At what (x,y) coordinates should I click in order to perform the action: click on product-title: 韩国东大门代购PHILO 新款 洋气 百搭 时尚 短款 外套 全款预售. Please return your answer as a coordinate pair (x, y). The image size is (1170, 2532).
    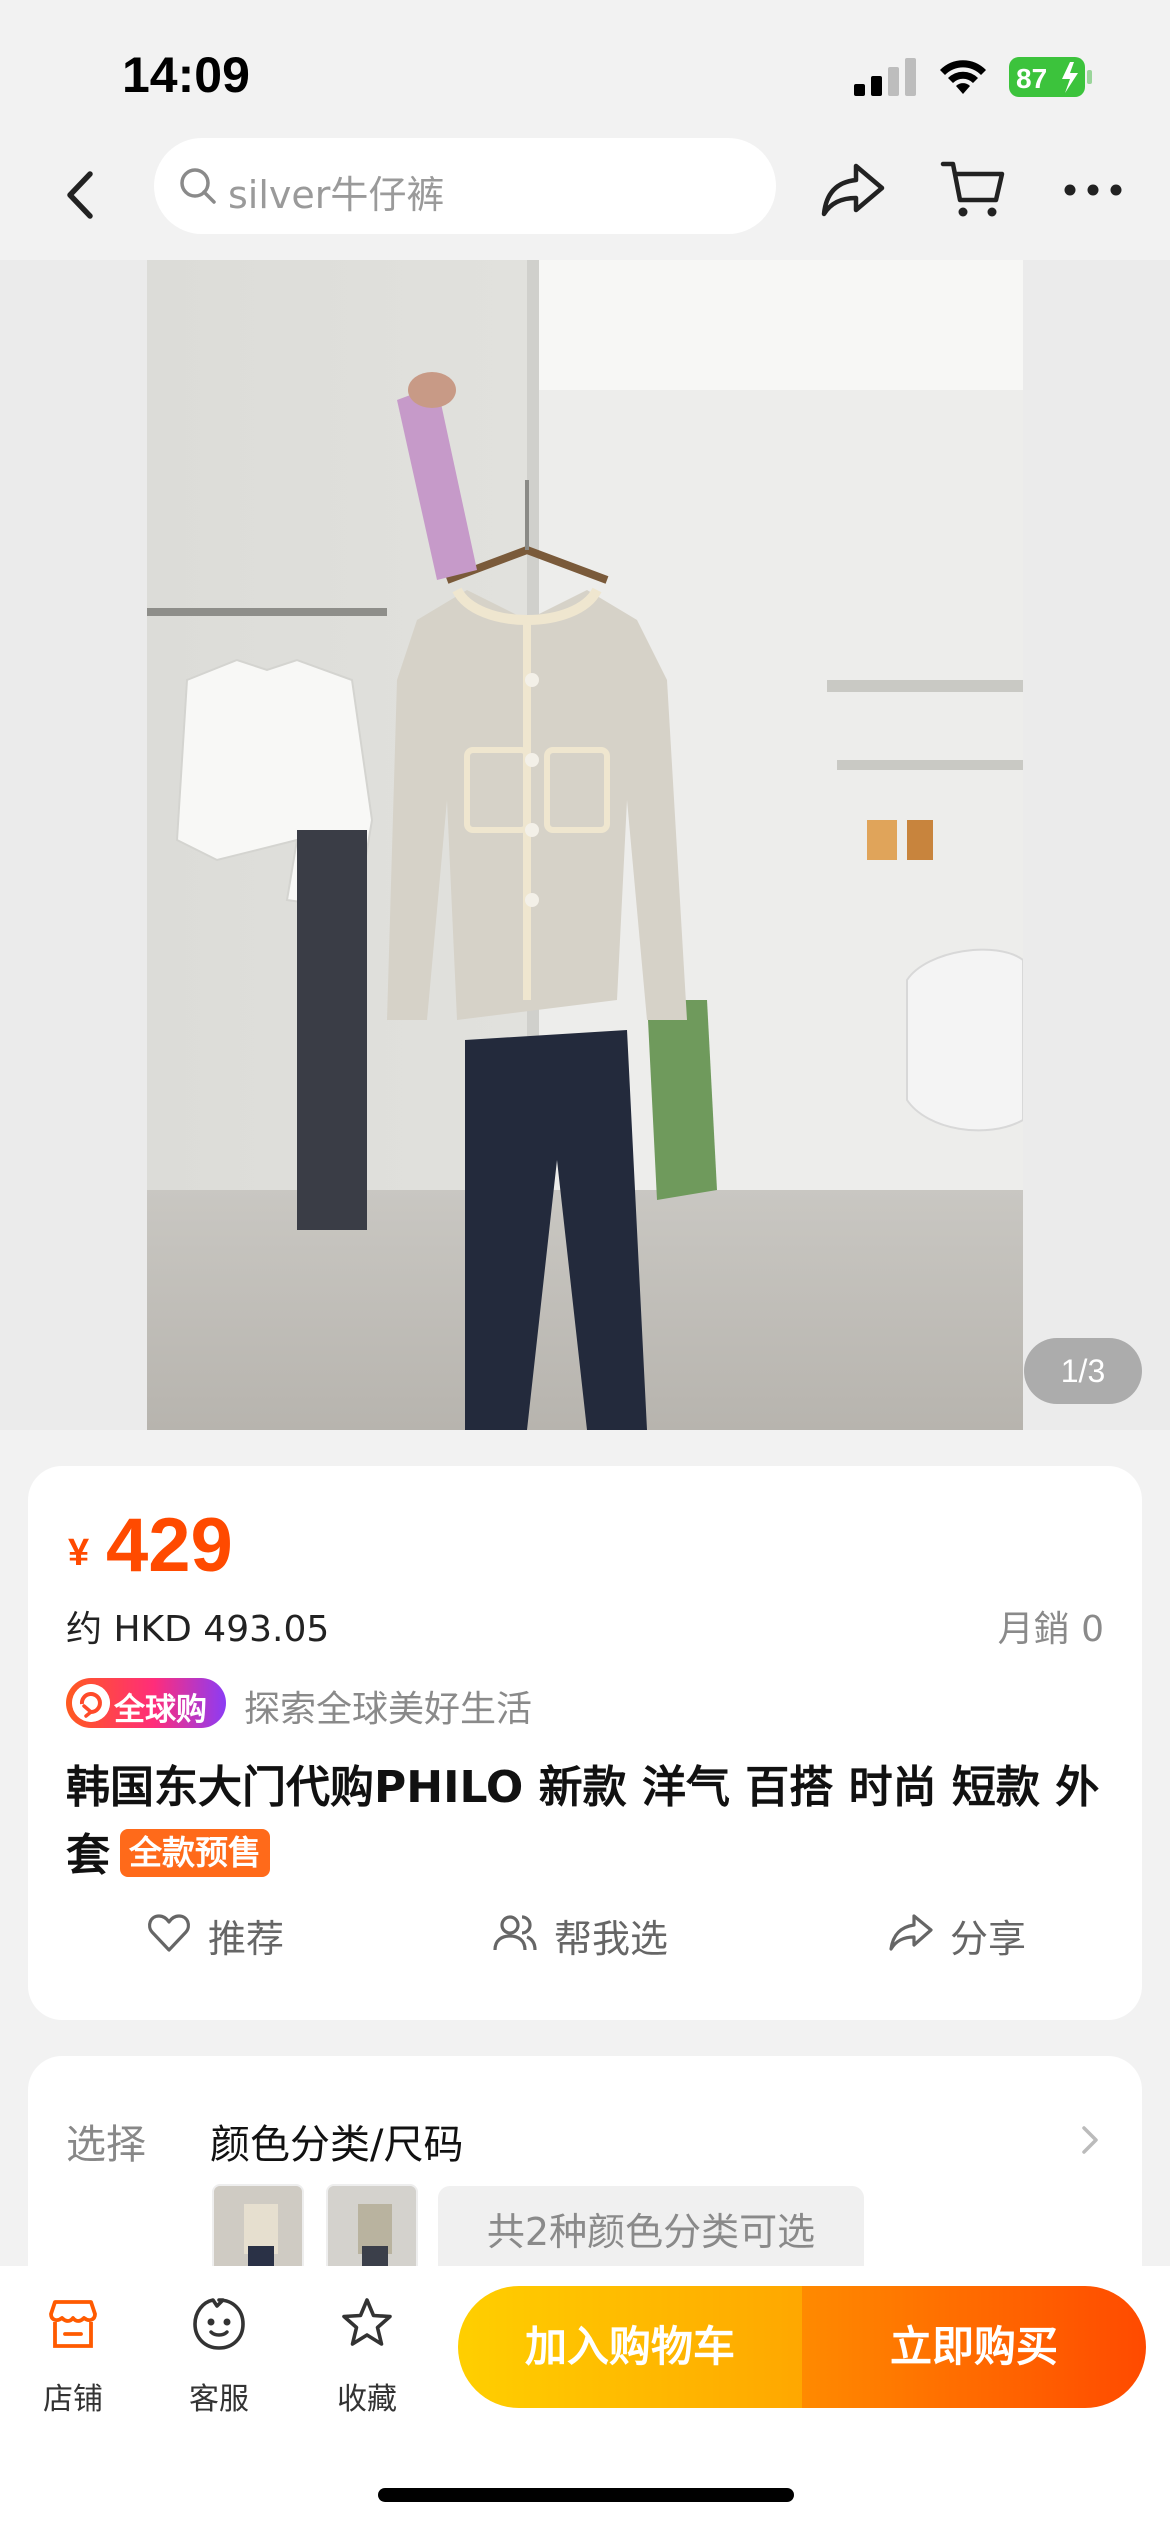
    Looking at the image, I should click on (586, 1822).